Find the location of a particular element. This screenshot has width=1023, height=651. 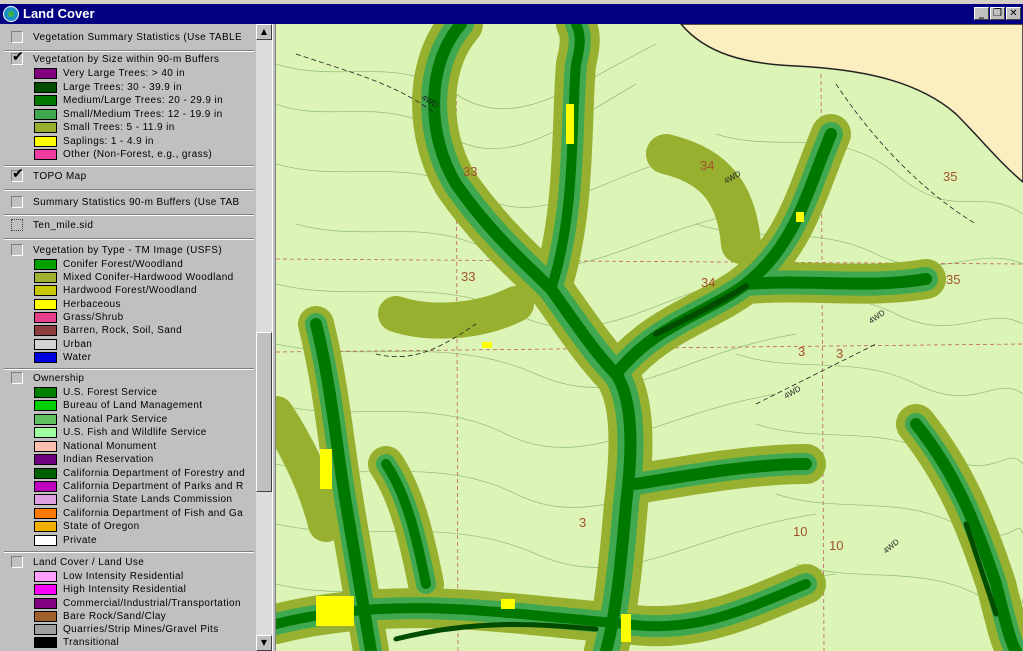

legend-item-label: Indian Reservation is located at coordinates (108, 459).